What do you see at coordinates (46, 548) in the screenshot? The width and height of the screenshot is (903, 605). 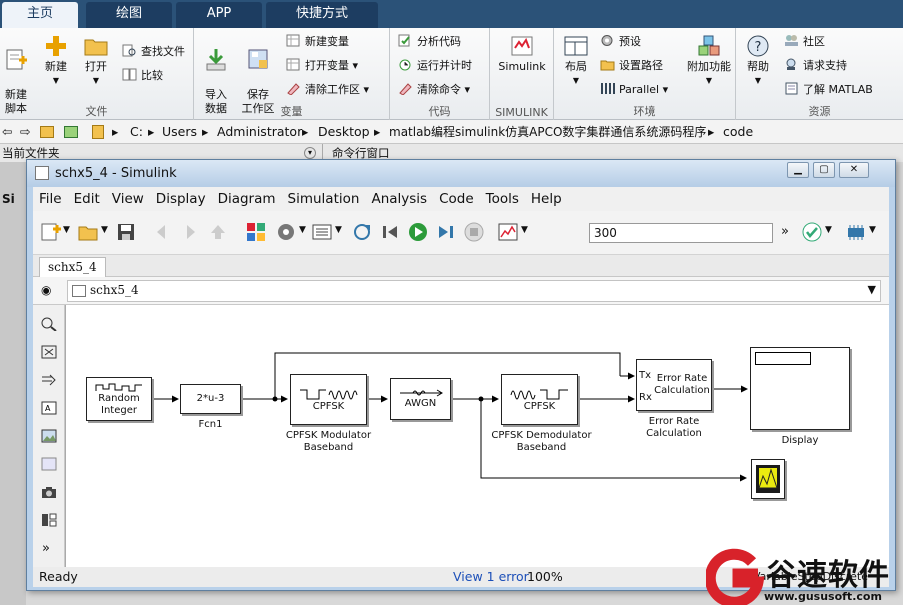 I see `expand-palette-icon: »` at bounding box center [46, 548].